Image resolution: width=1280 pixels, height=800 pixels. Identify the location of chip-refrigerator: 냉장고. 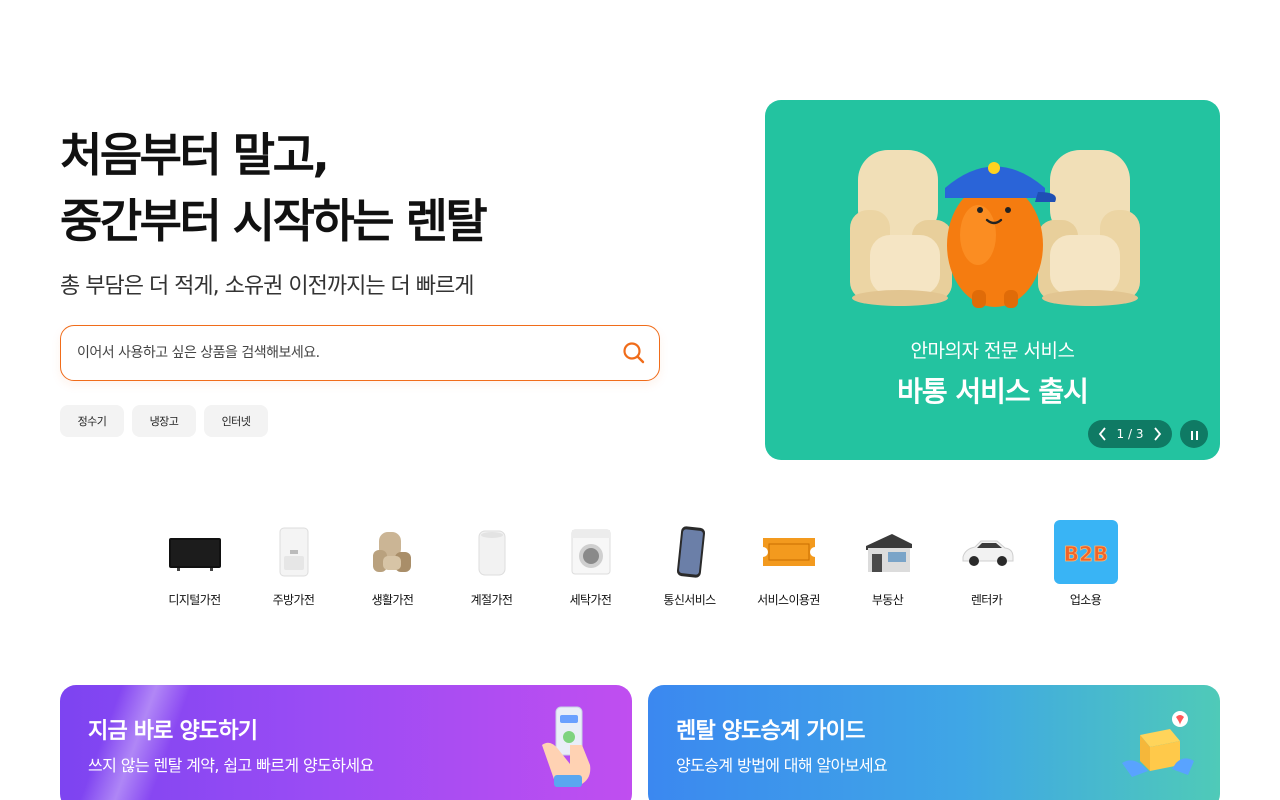
(164, 421).